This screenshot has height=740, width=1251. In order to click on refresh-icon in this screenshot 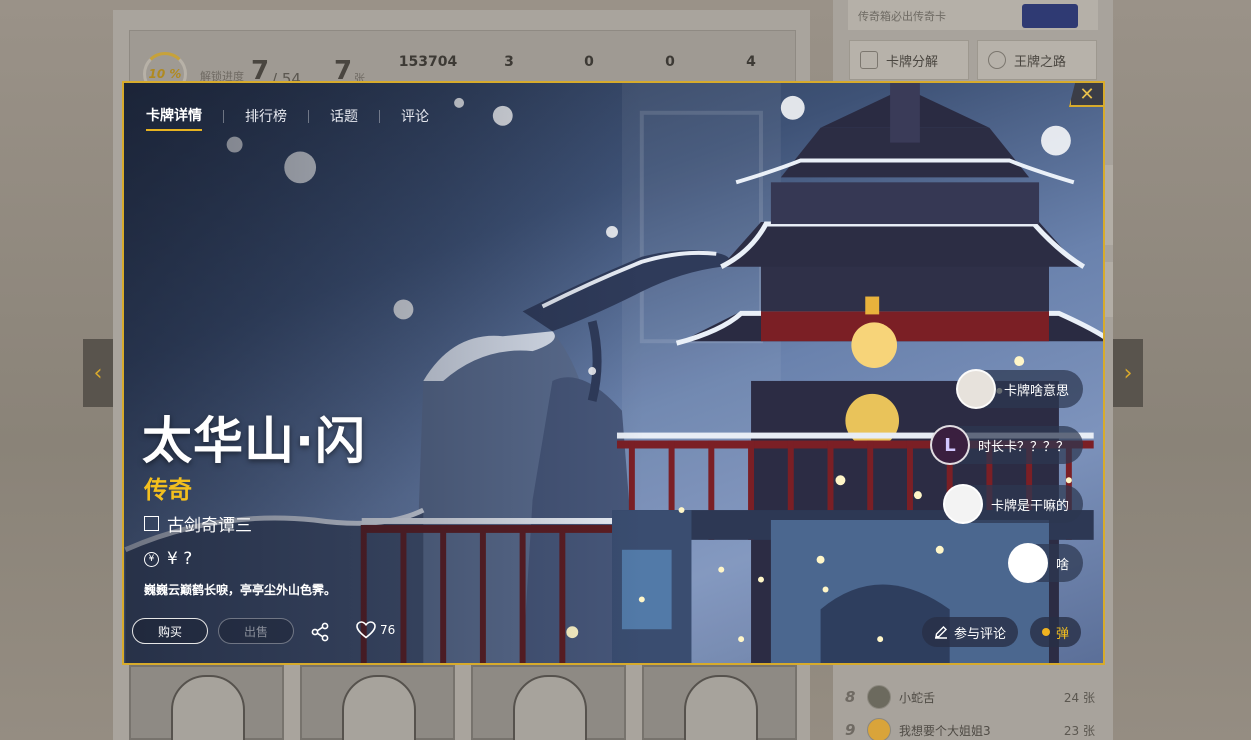, I will do `click(997, 60)`.